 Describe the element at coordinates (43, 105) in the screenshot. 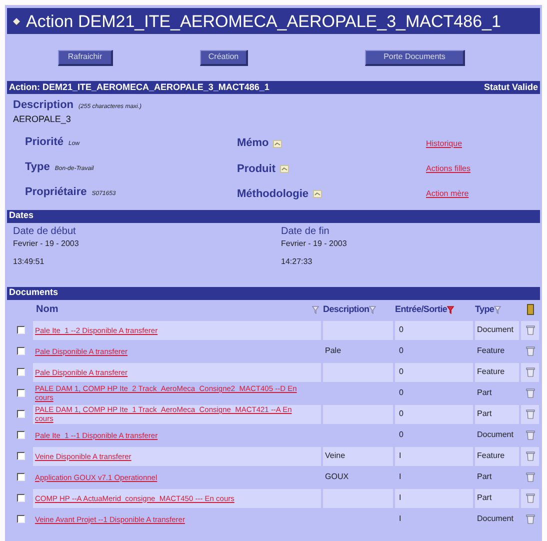

I see `description-label: Description` at that location.